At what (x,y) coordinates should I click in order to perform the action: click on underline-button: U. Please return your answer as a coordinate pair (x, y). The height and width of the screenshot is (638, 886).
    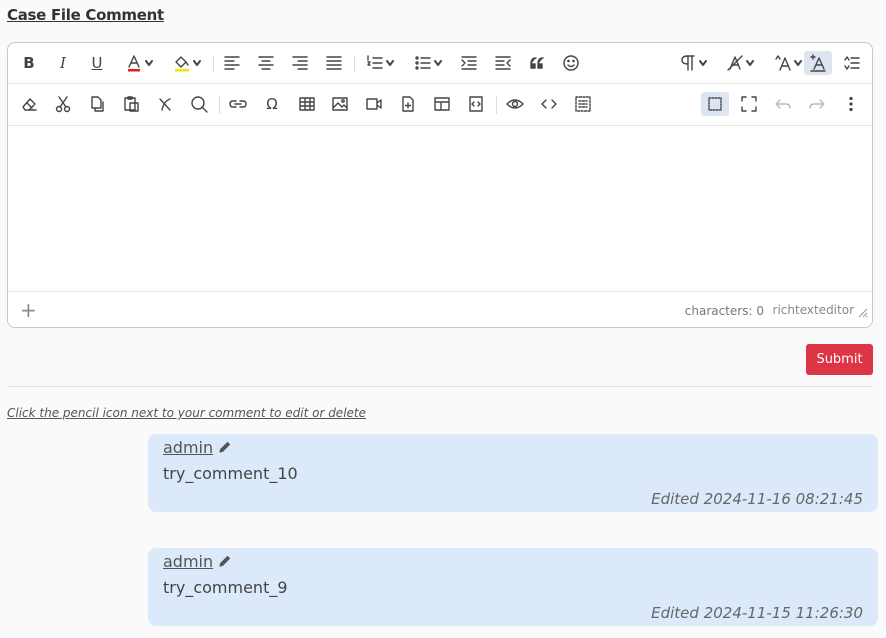
    Looking at the image, I should click on (97, 63).